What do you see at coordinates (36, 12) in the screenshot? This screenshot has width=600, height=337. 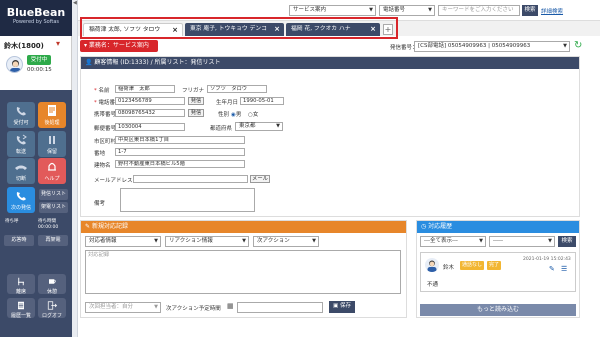 I see `logo-title: BlueBean` at bounding box center [36, 12].